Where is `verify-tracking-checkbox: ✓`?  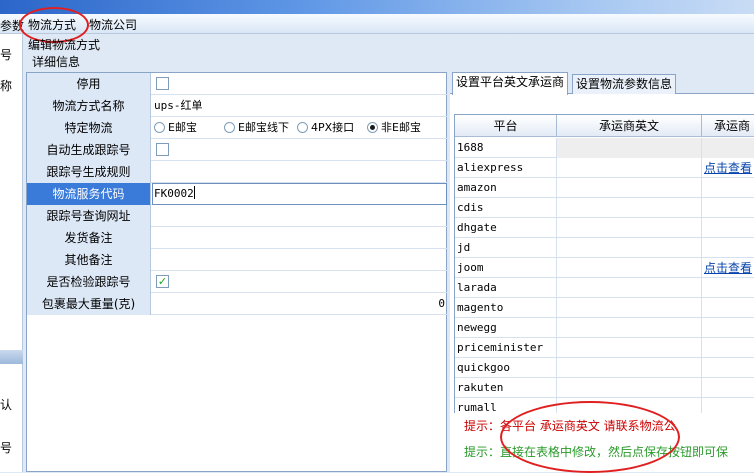
verify-tracking-checkbox: ✓ is located at coordinates (162, 281).